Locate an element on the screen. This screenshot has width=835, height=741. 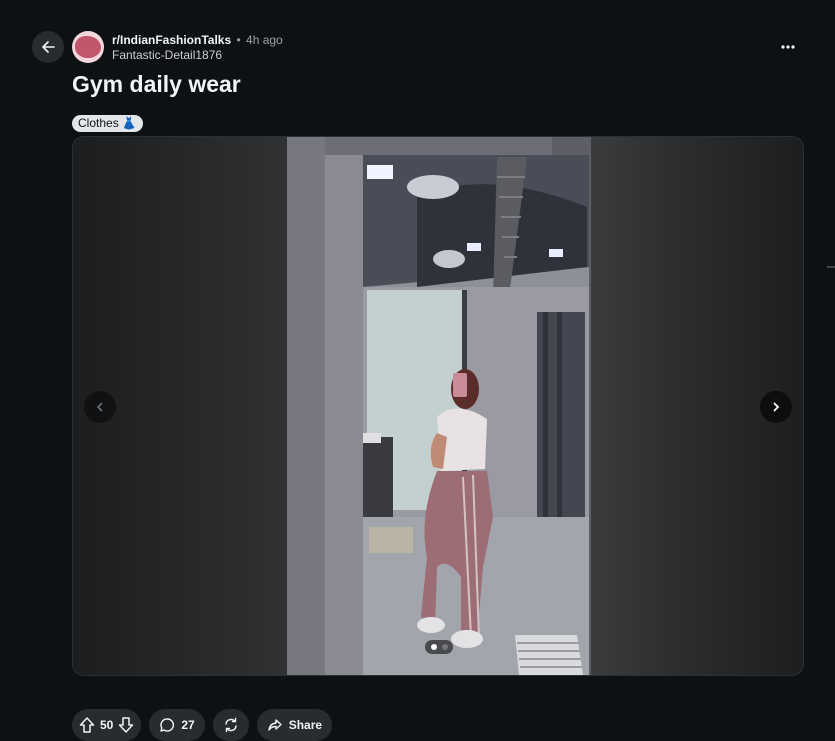
post-time: 4h ago is located at coordinates (264, 40).